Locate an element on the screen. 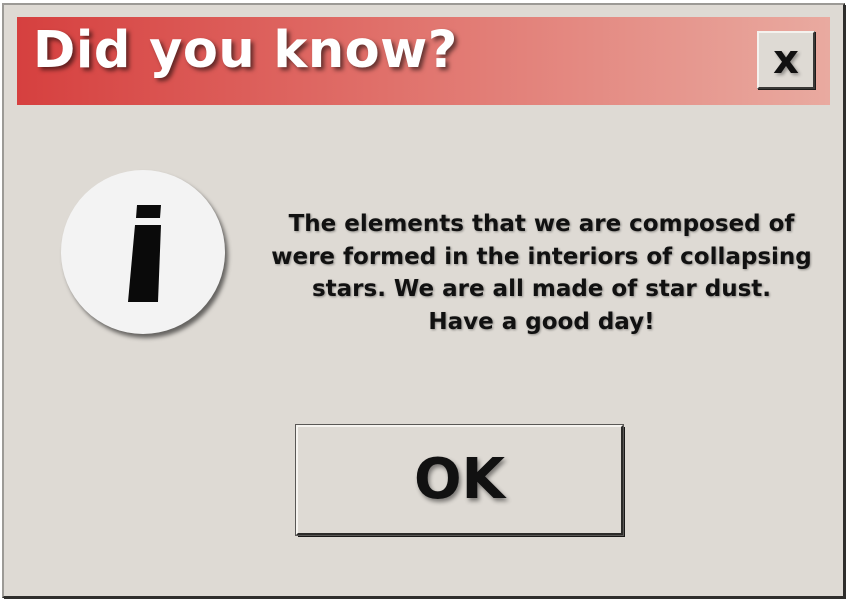  title-bar: Did you know? x is located at coordinates (423, 61).